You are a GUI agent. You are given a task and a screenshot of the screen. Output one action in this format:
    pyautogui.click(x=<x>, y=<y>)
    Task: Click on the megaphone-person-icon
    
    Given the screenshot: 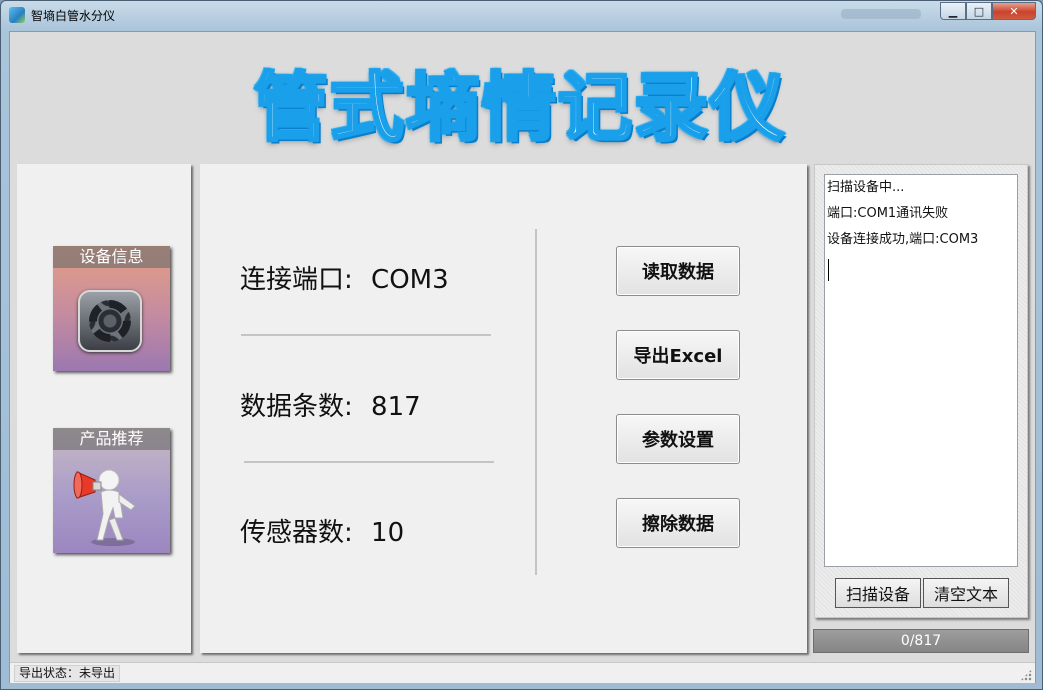 What is the action you would take?
    pyautogui.click(x=104, y=507)
    